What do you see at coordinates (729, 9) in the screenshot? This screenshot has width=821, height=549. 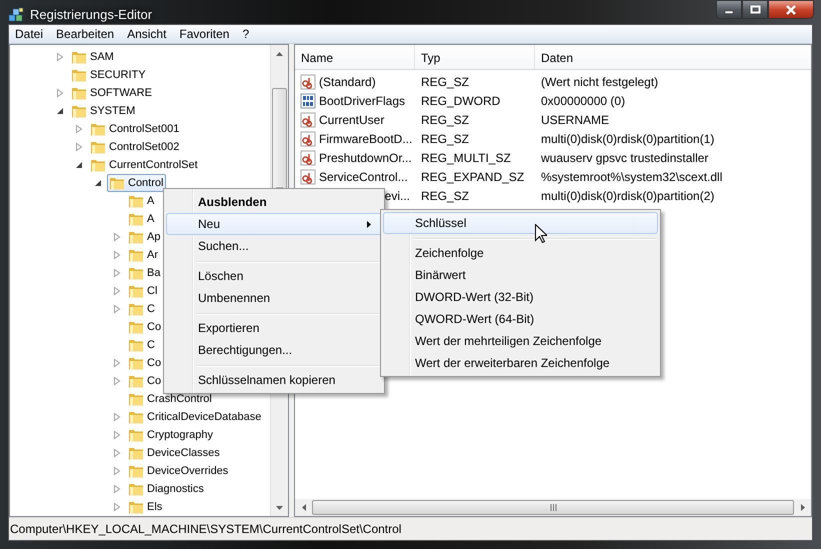 I see `minimize-button` at bounding box center [729, 9].